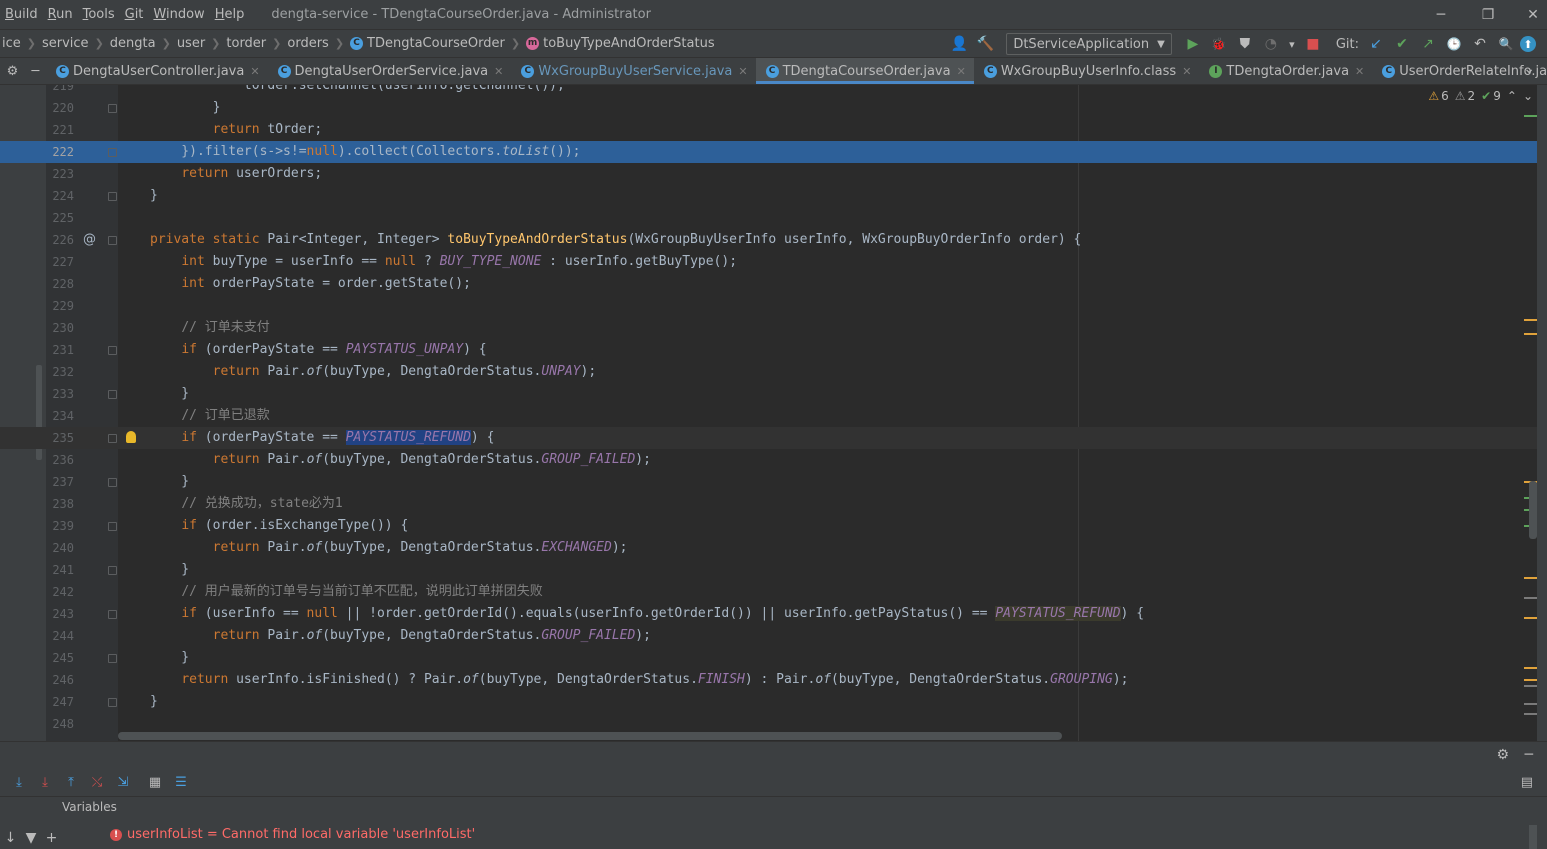 Image resolution: width=1547 pixels, height=849 pixels. I want to click on code-line: 237 }, so click(770, 482).